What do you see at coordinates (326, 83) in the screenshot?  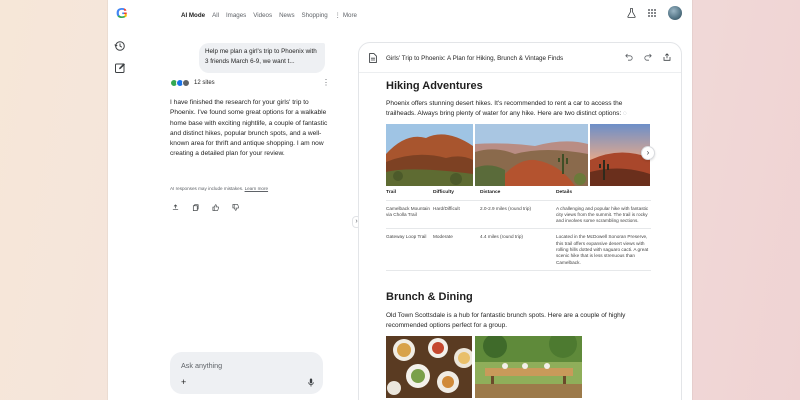 I see `more-options-icon: ⋮` at bounding box center [326, 83].